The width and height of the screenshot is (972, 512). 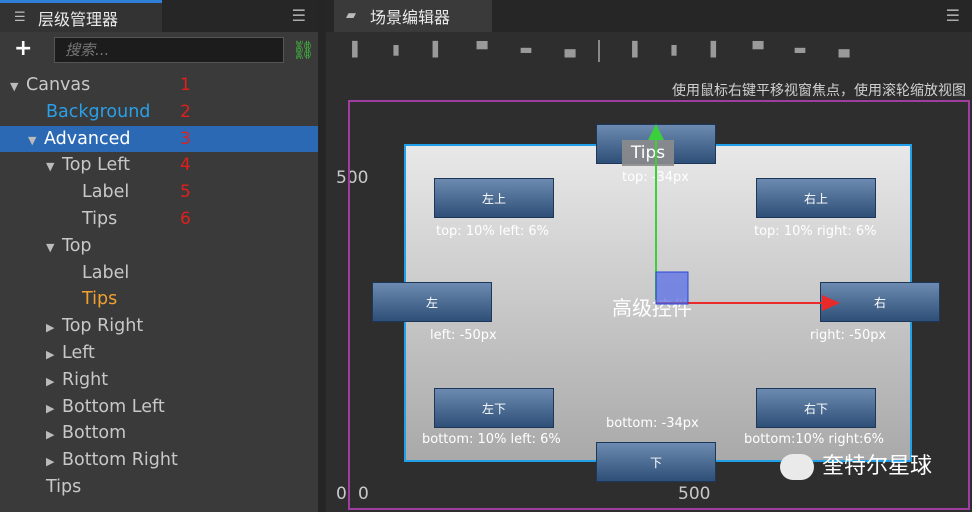 What do you see at coordinates (672, 288) in the screenshot?
I see `move-center-handle` at bounding box center [672, 288].